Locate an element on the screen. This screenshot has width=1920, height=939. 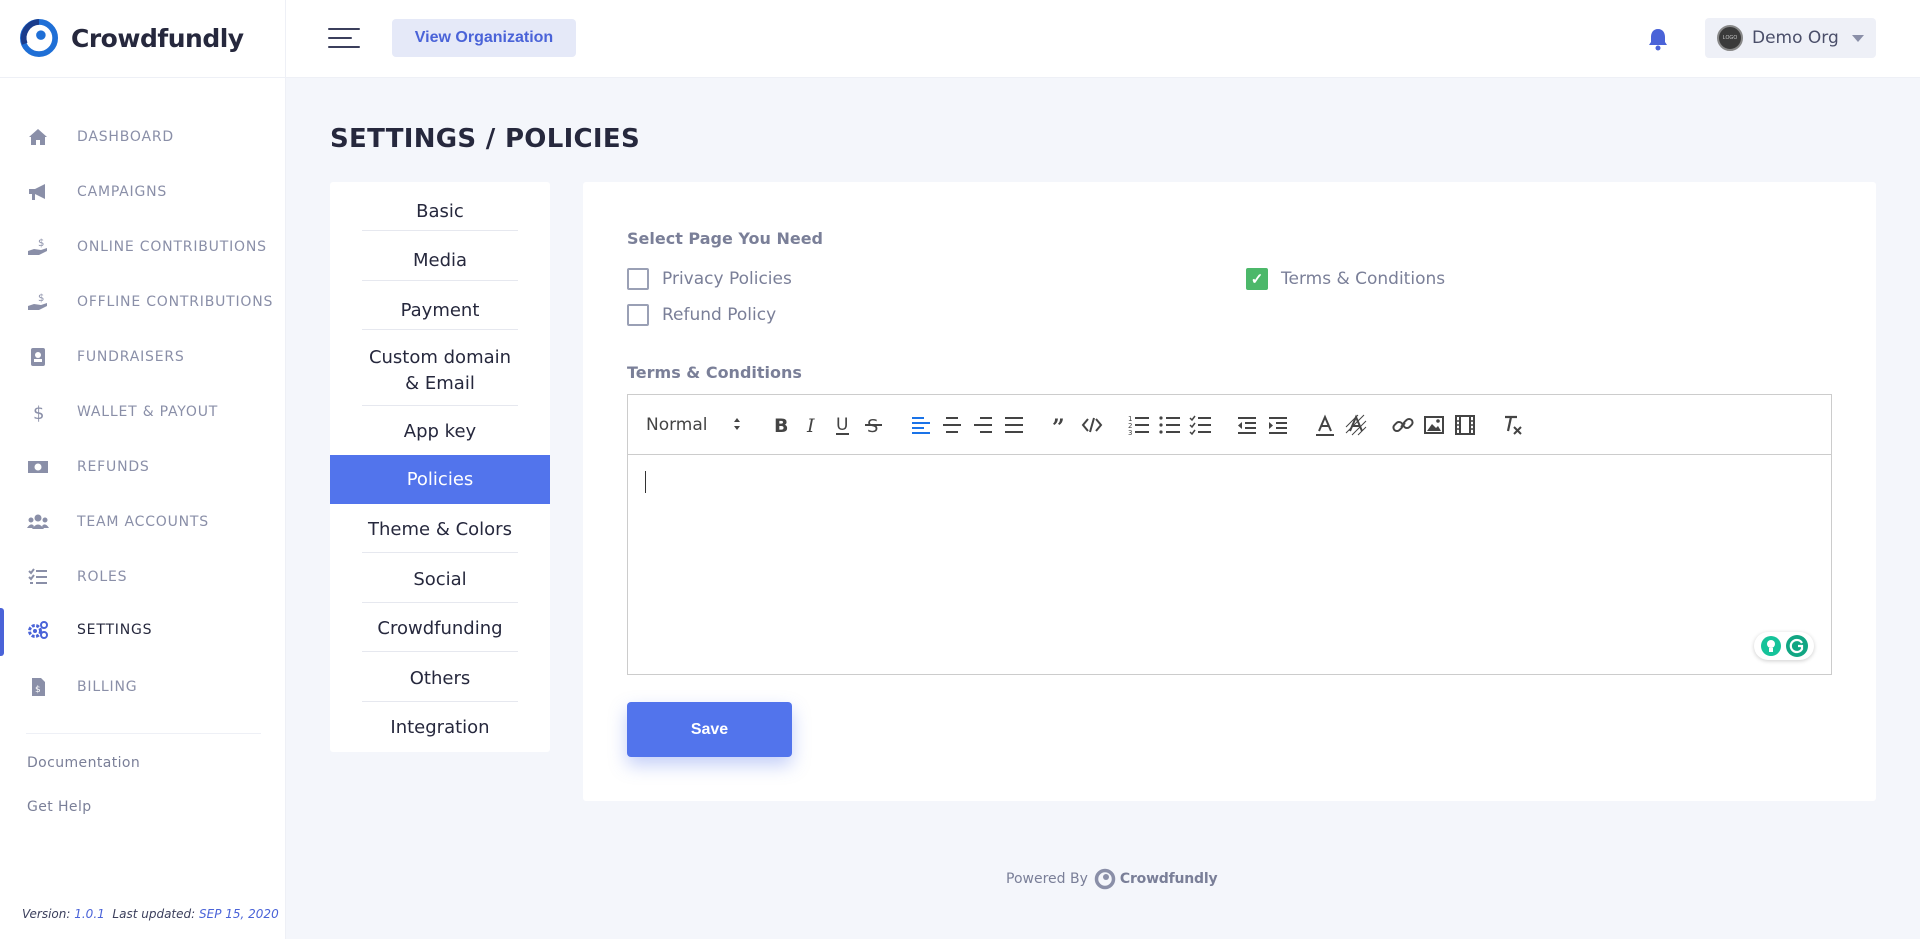
sidebar-divider is located at coordinates (143, 733).